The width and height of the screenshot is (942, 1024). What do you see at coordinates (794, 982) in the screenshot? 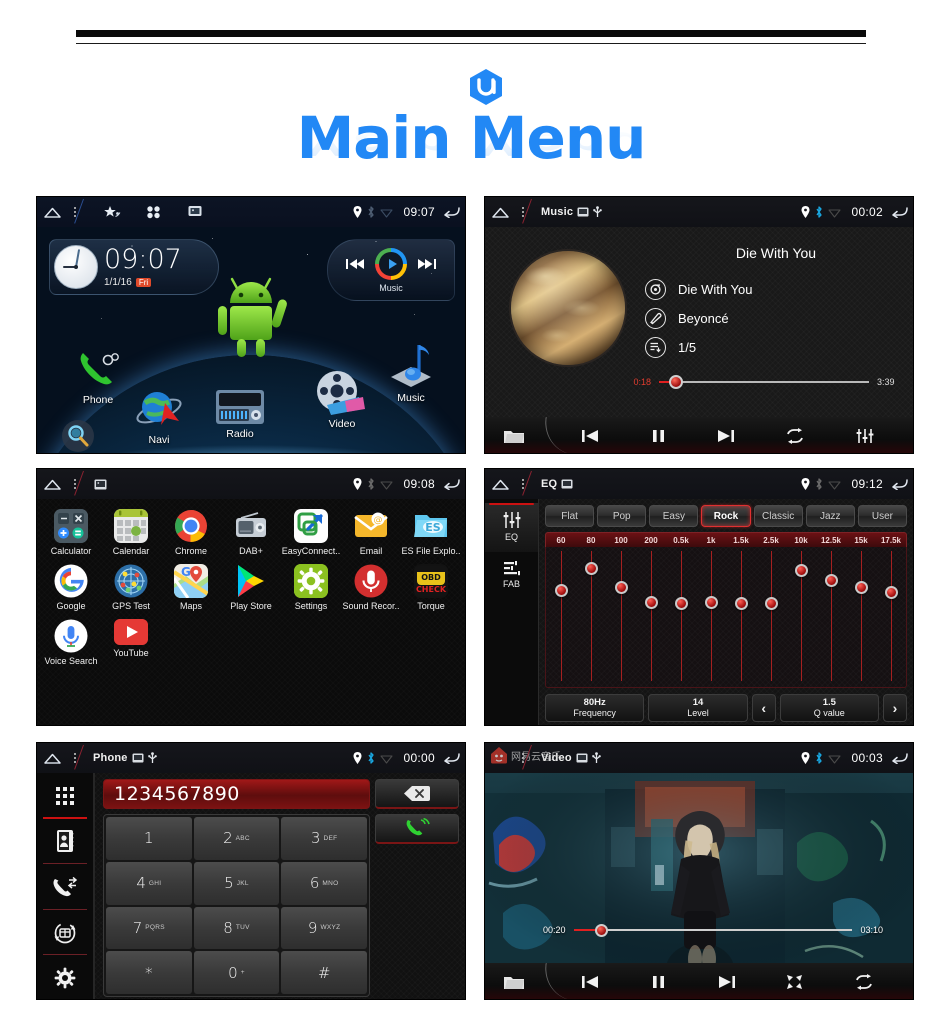
I see `fullscreen-icon` at bounding box center [794, 982].